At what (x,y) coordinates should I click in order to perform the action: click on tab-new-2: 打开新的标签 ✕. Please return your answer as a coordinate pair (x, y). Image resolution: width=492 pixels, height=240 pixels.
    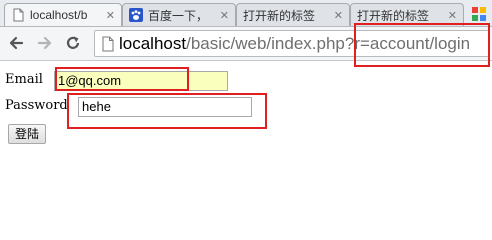
    Looking at the image, I should click on (407, 14).